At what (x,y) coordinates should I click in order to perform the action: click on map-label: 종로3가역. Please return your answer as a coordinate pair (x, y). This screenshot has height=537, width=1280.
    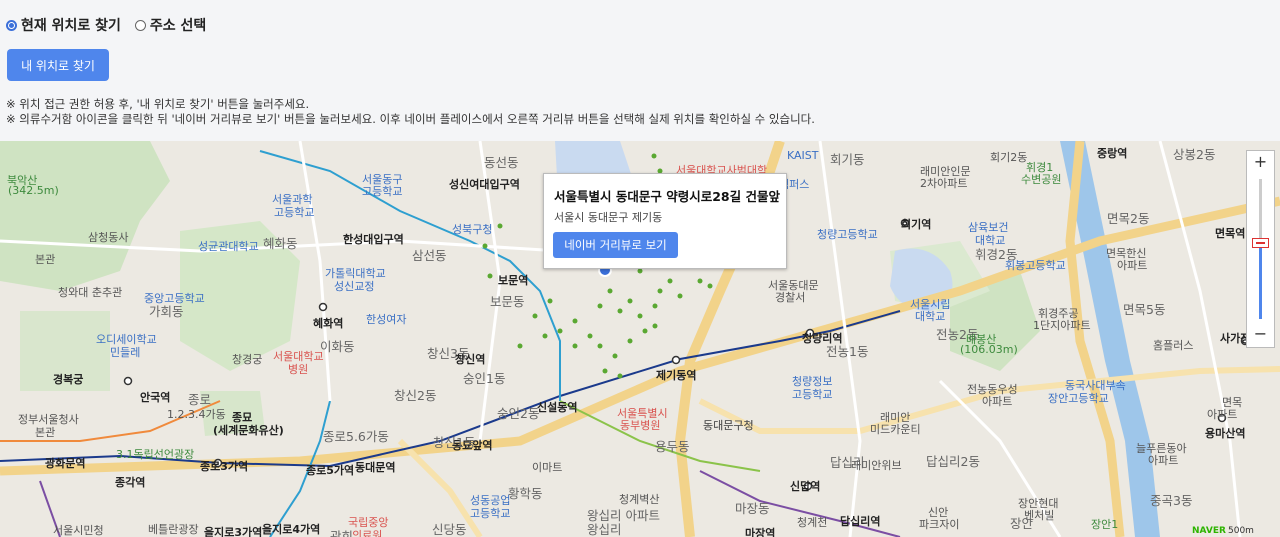
    Looking at the image, I should click on (224, 466).